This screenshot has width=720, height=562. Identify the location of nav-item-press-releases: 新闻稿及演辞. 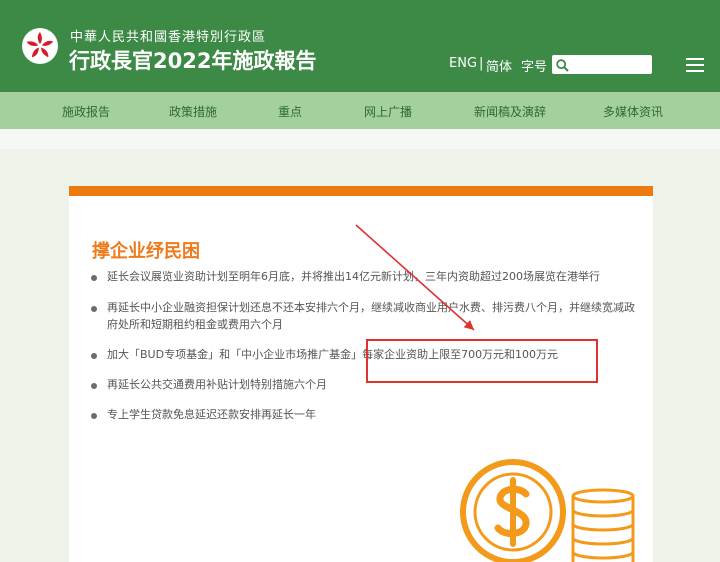
(510, 111).